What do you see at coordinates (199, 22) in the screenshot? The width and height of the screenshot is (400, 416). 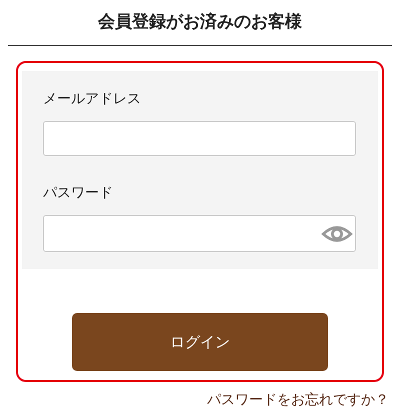 I see `section-title: 会員登録がお済みのお客様` at bounding box center [199, 22].